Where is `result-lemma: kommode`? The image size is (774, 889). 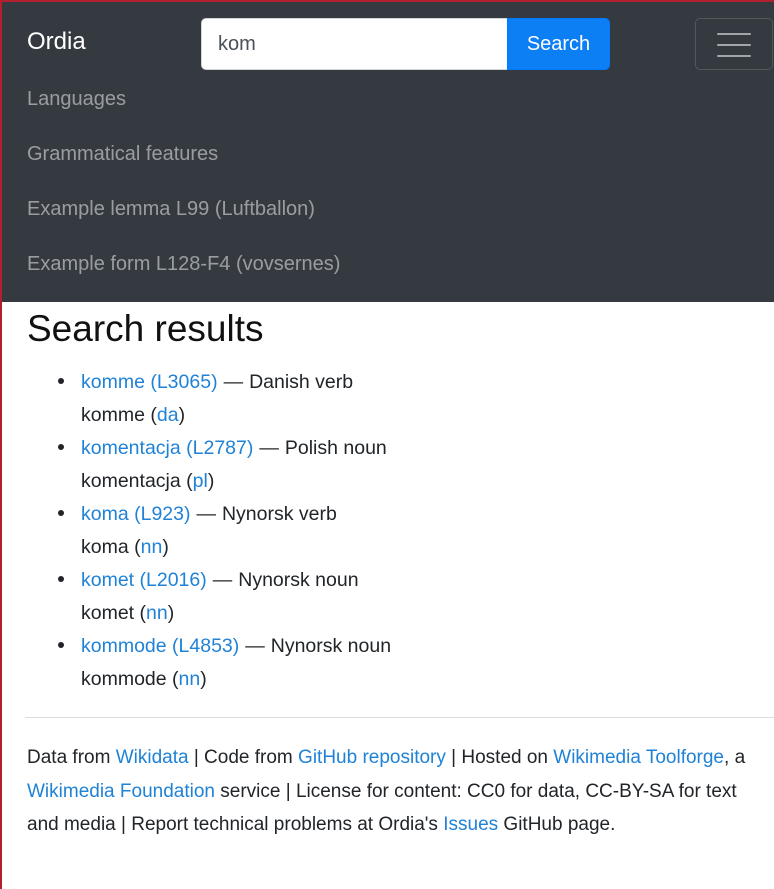
result-lemma: kommode is located at coordinates (124, 679).